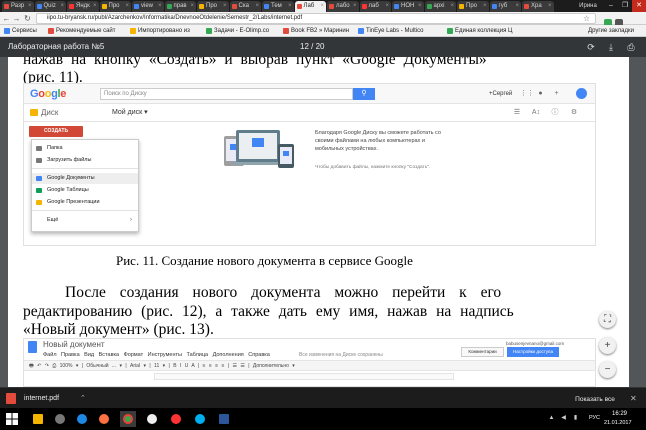 This screenshot has height=430, width=646. Describe the element at coordinates (323, 419) in the screenshot. I see `windows-taskbar: ▲ ◀ ▮ РУС 16:29 21.01.2017` at that location.